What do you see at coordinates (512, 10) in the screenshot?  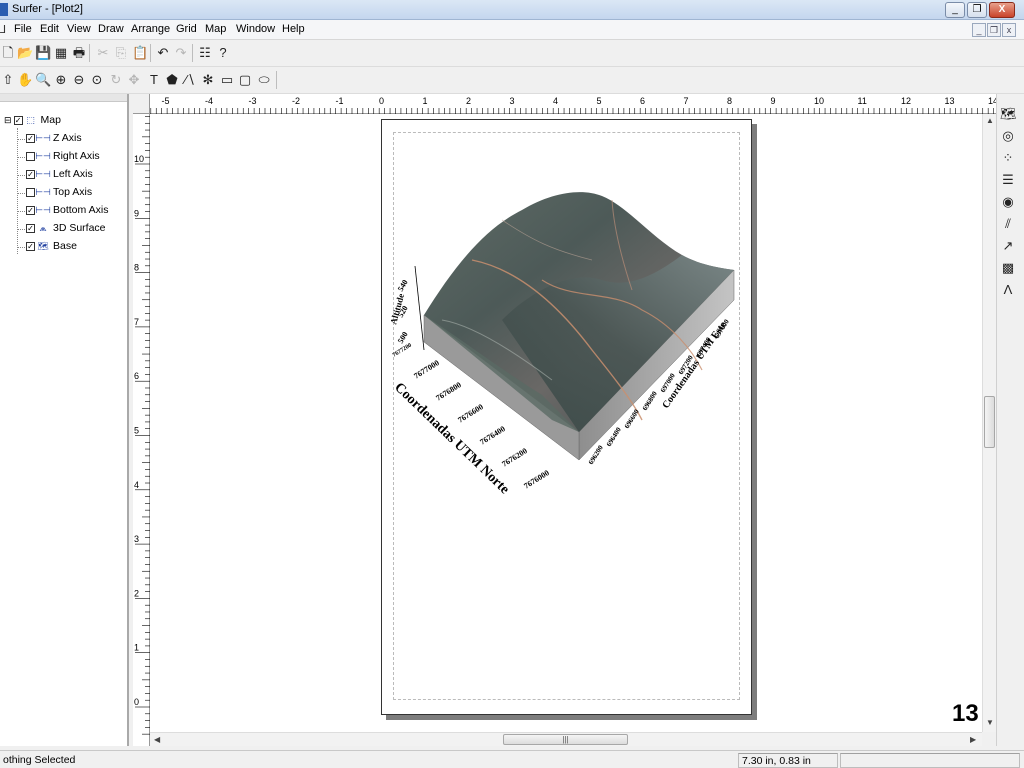 I see `title-bar: Surfer - [Plot2] _ ❐ X` at bounding box center [512, 10].